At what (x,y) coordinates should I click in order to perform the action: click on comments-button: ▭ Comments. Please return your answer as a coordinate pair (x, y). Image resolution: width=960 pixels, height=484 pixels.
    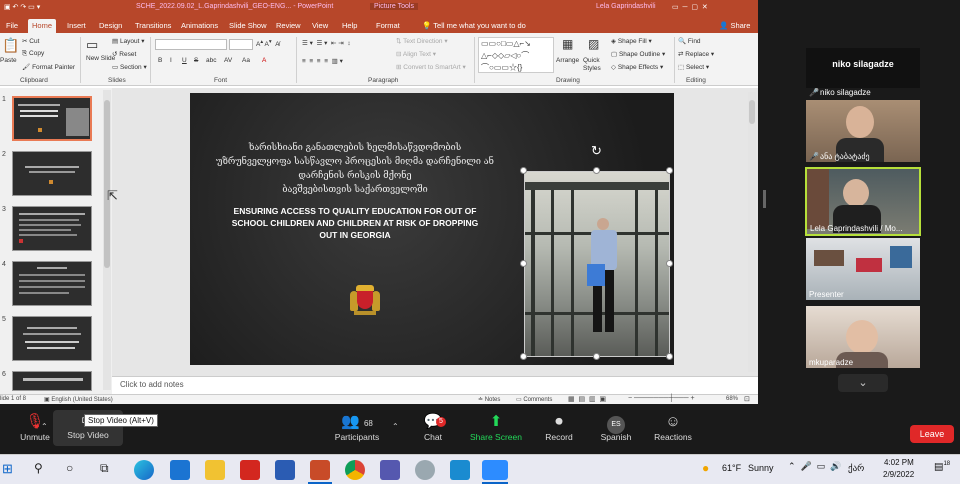
    Looking at the image, I should click on (534, 399).